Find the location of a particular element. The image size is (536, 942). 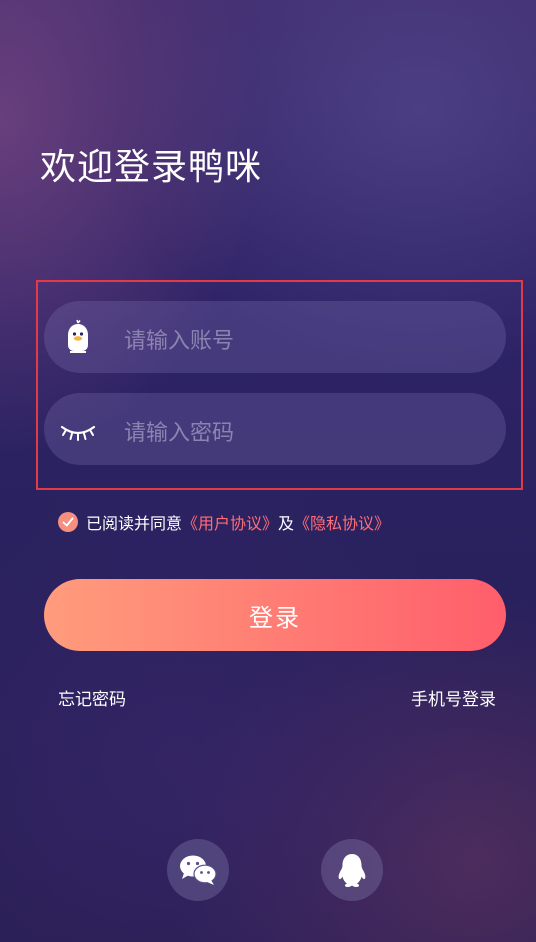

page-title: 欢迎登录鸭咪 is located at coordinates (151, 167).